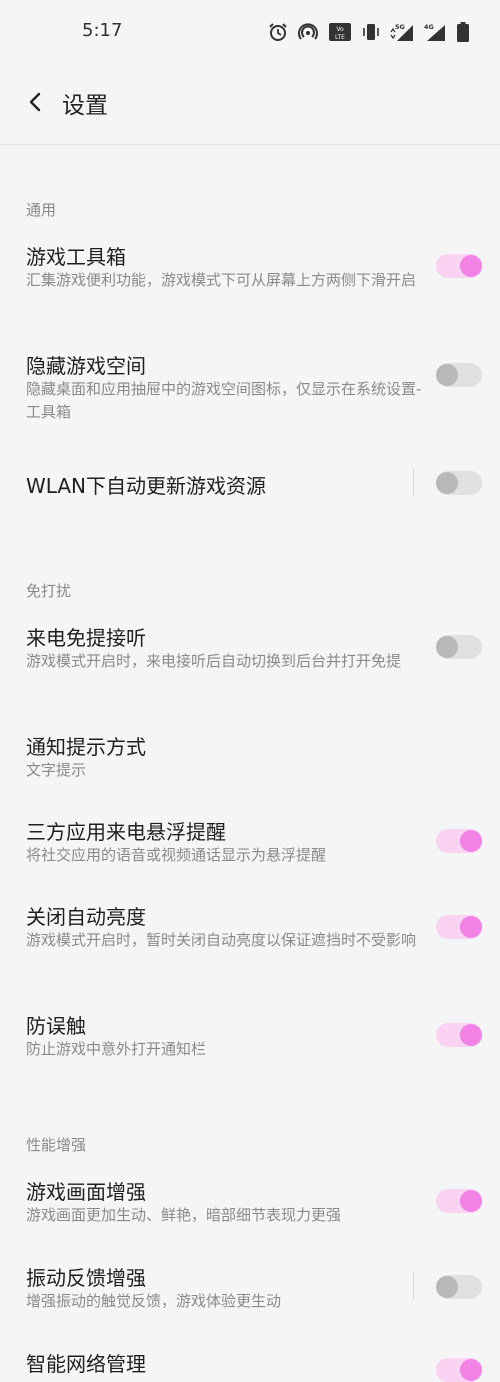 Image resolution: width=500 pixels, height=1382 pixels. What do you see at coordinates (102, 30) in the screenshot?
I see `status-time: 5:17` at bounding box center [102, 30].